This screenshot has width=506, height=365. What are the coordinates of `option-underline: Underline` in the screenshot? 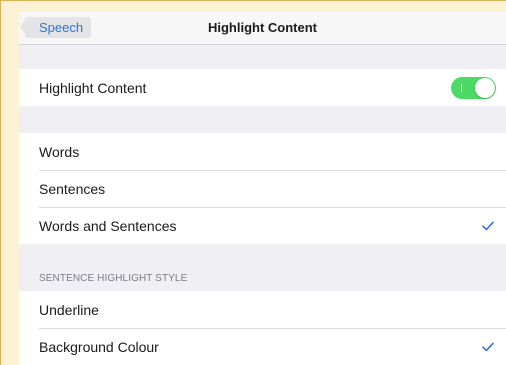 It's located at (262, 309).